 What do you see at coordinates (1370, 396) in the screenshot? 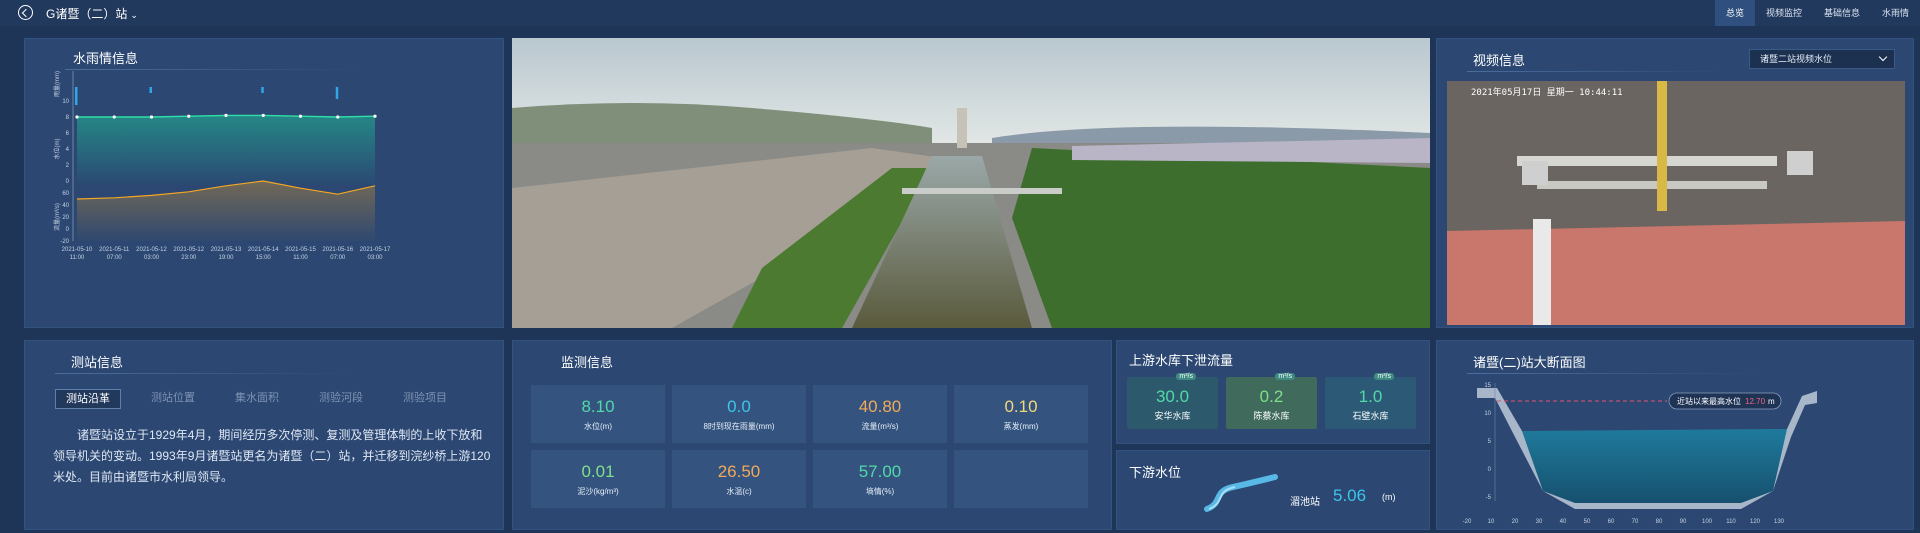
I see `reservoir-value: 1.0` at bounding box center [1370, 396].